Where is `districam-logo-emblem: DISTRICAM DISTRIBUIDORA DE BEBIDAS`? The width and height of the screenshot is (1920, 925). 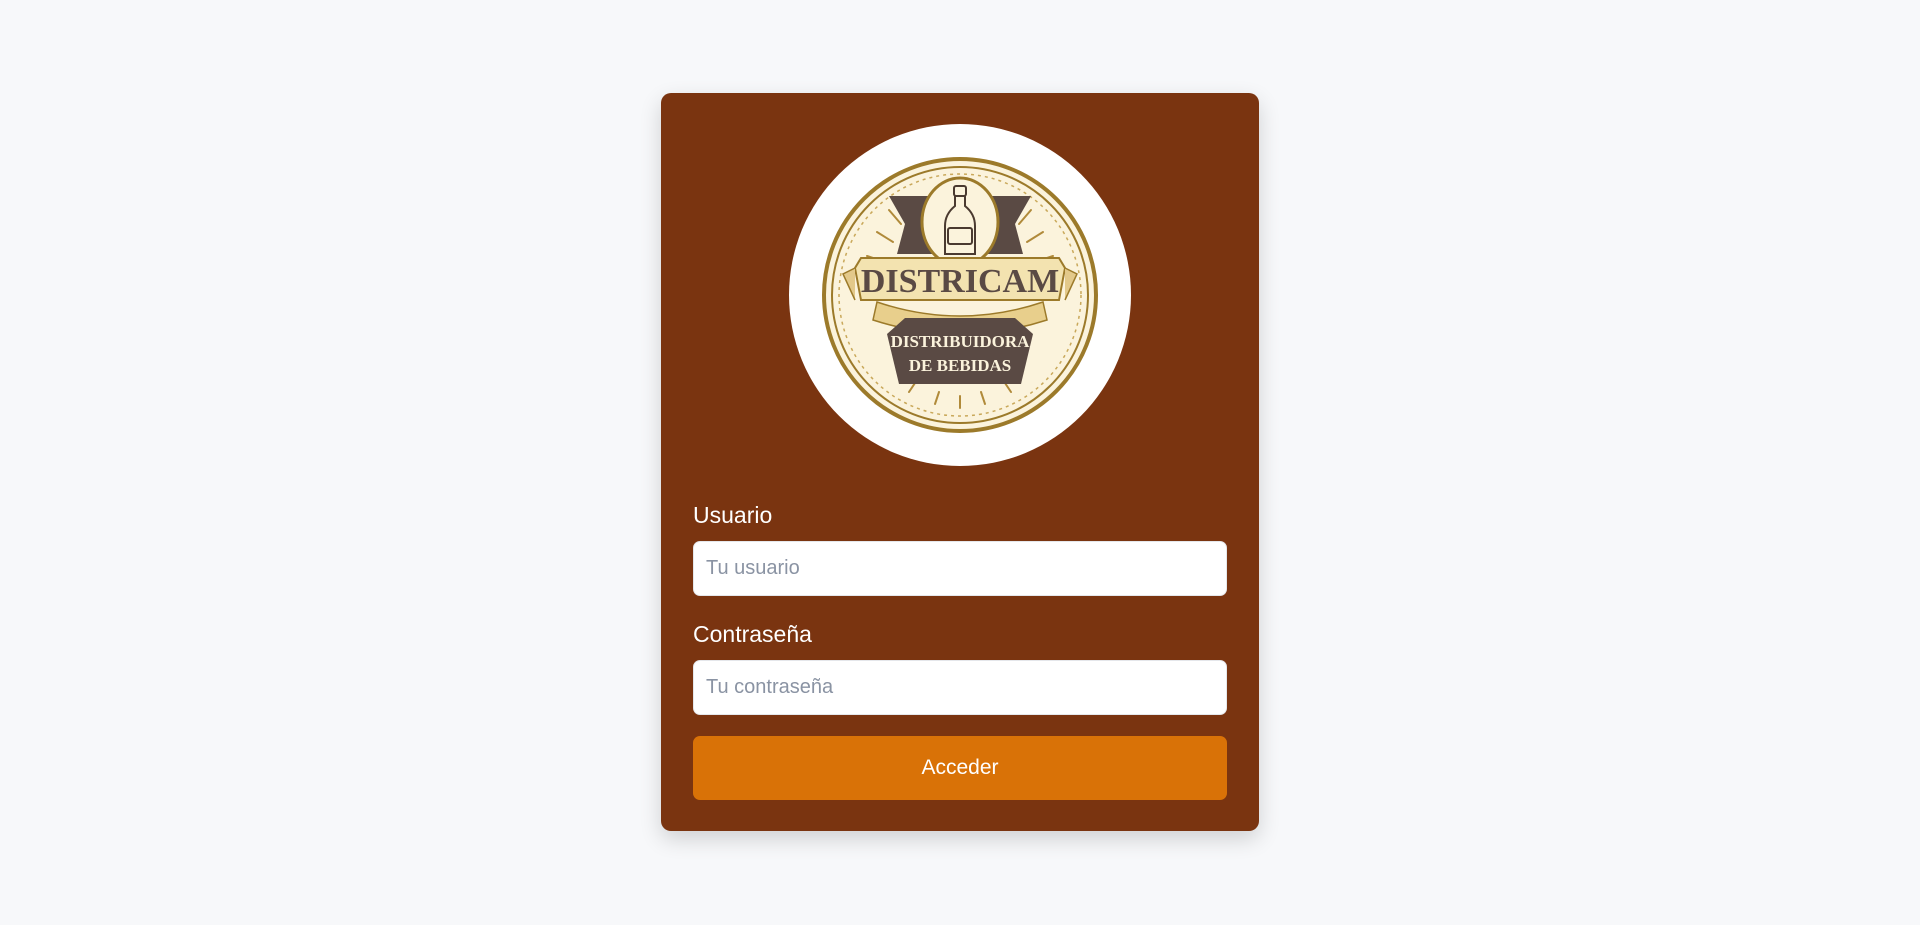 districam-logo-emblem: DISTRICAM DISTRIBUIDORA DE BEBIDAS is located at coordinates (960, 295).